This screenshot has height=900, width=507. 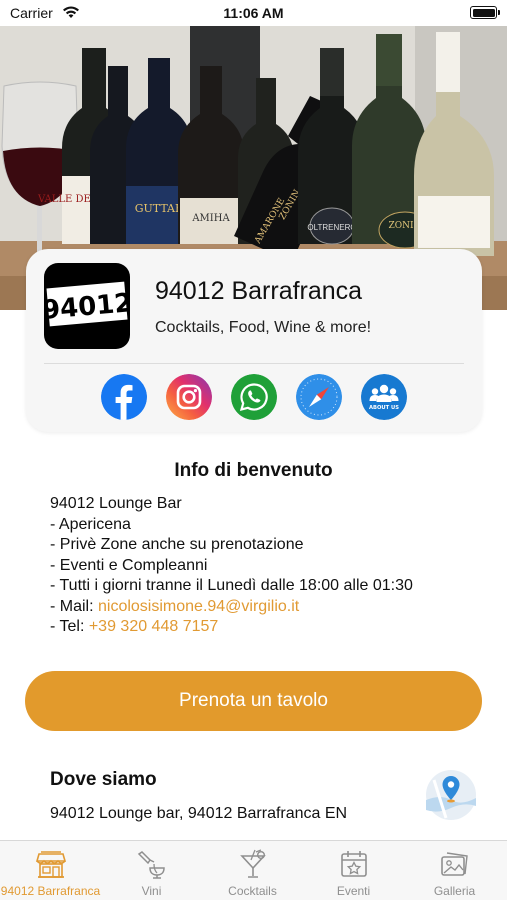 I want to click on map-pin-icon, so click(x=451, y=795).